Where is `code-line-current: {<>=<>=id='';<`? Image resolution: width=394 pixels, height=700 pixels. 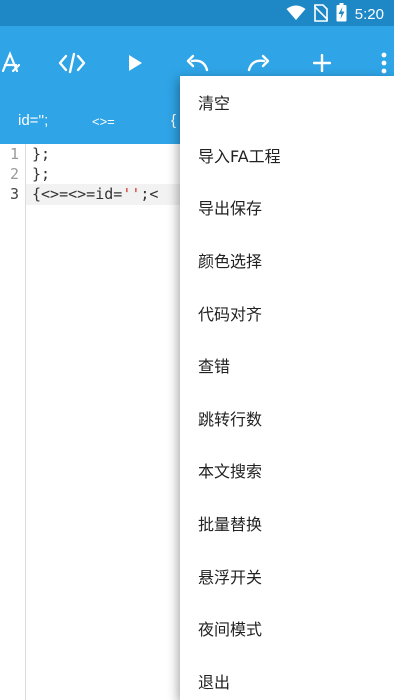 code-line-current: {<>=<>=id='';< is located at coordinates (95, 194).